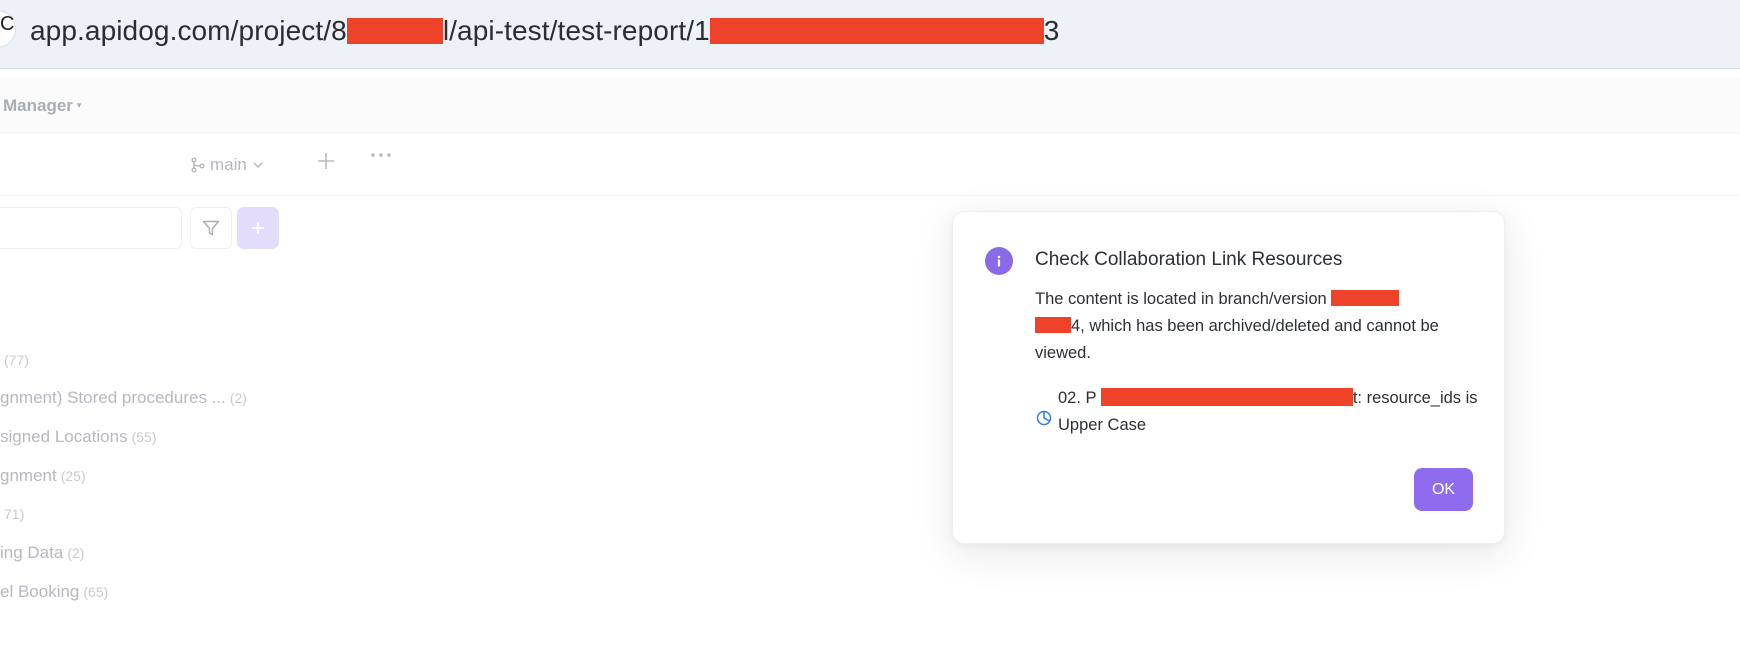 The height and width of the screenshot is (652, 1740). I want to click on tree-item-count: (65), so click(96, 592).